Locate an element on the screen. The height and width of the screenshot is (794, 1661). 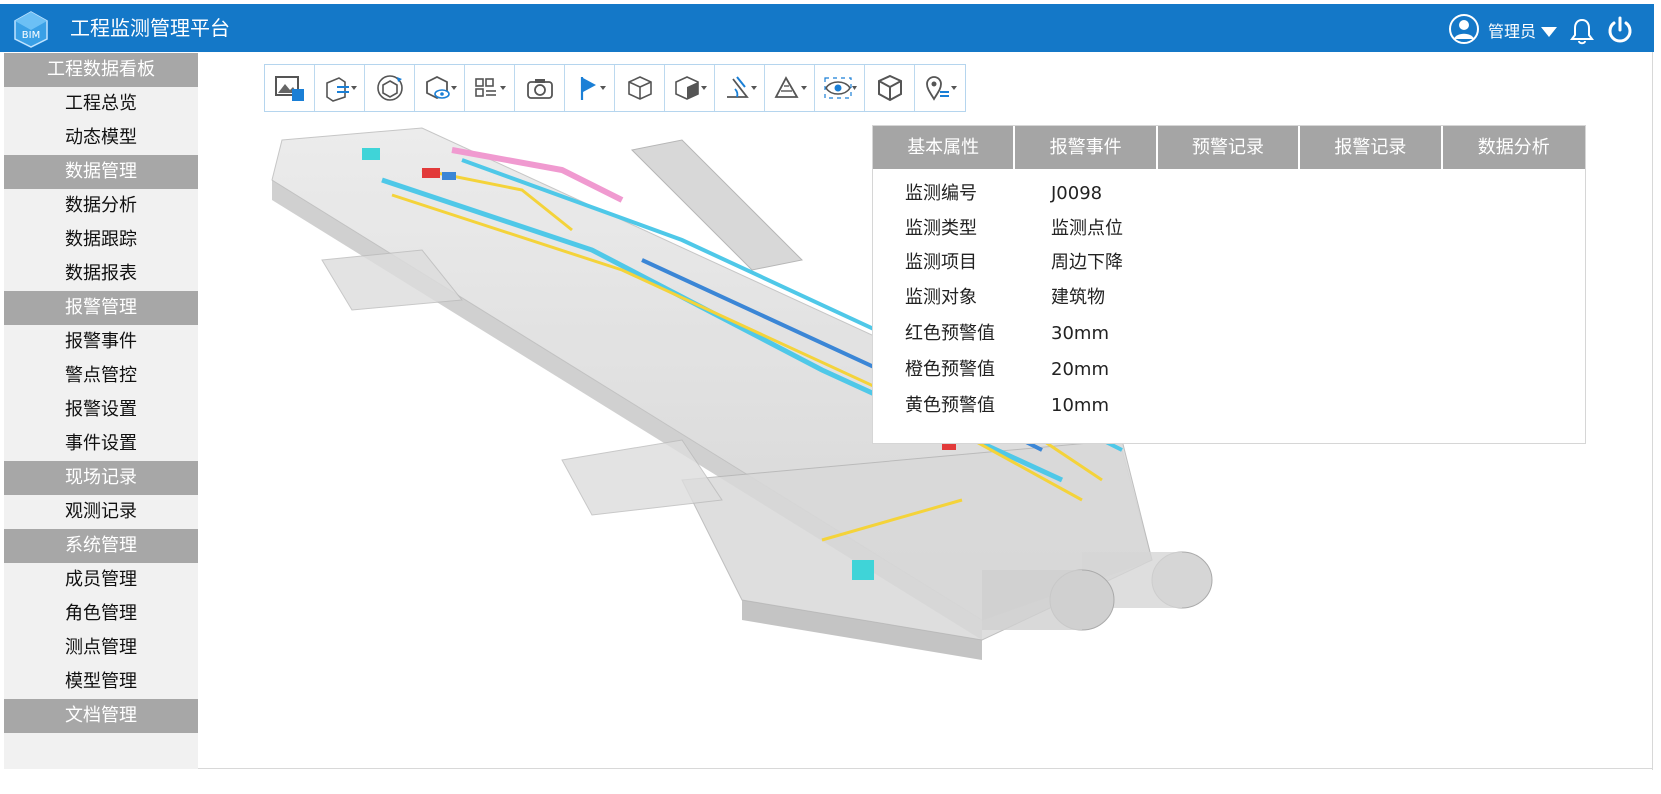
list-grid-icon is located at coordinates (490, 87).